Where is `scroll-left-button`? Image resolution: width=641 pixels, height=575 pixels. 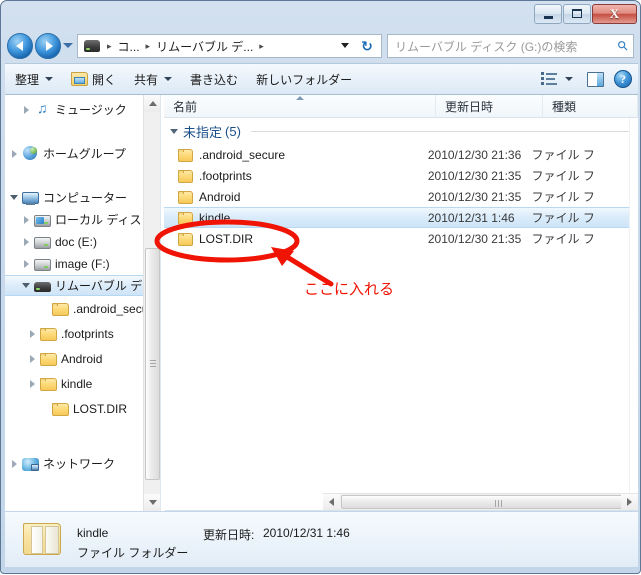
scroll-left-button is located at coordinates (331, 502).